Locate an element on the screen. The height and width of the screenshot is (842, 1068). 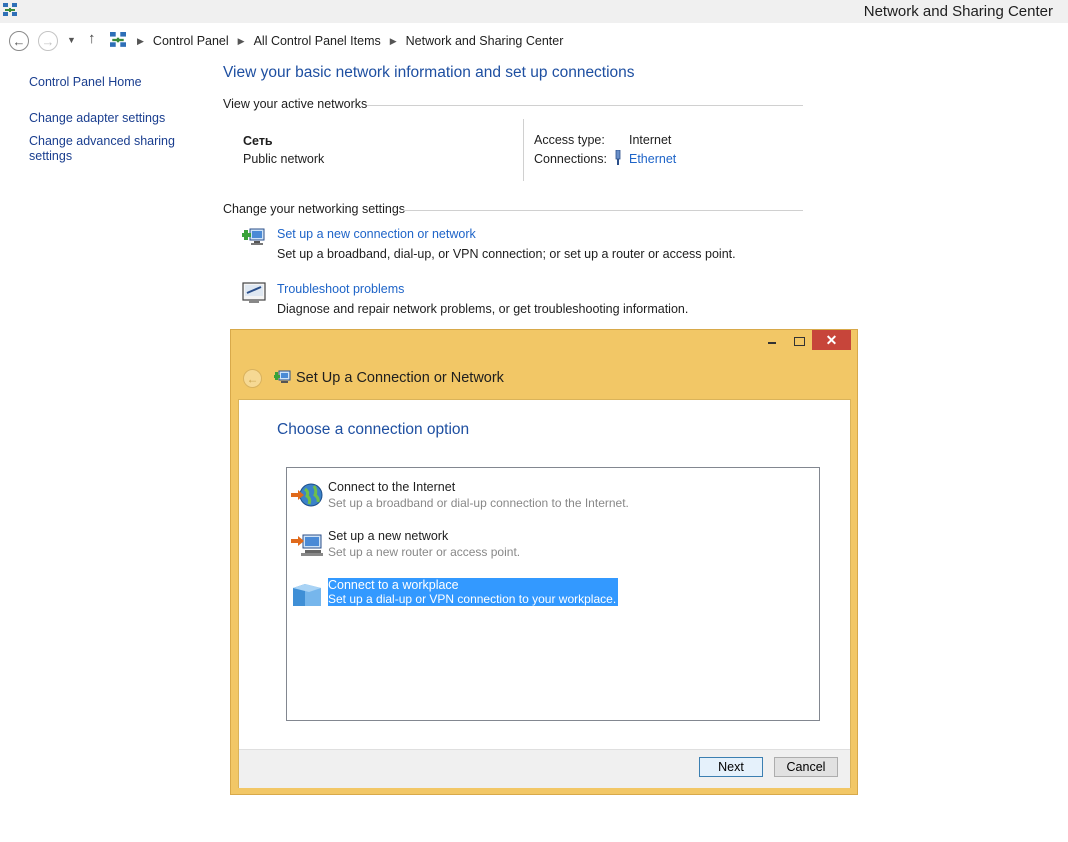
connections-label: Connections: is located at coordinates (570, 159).